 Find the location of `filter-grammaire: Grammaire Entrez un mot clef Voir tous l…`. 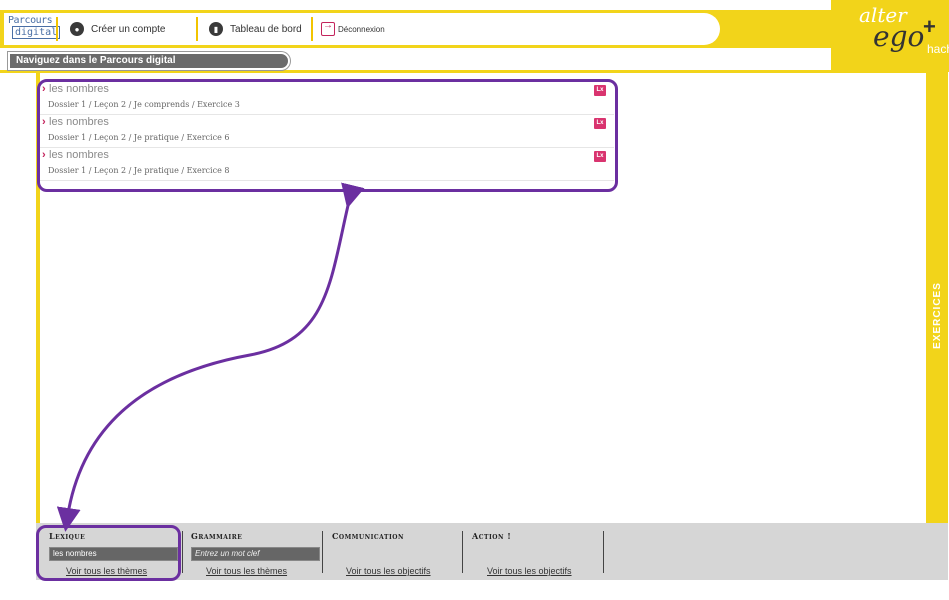

filter-grammaire: Grammaire Entrez un mot clef Voir tous l… is located at coordinates (258, 551).